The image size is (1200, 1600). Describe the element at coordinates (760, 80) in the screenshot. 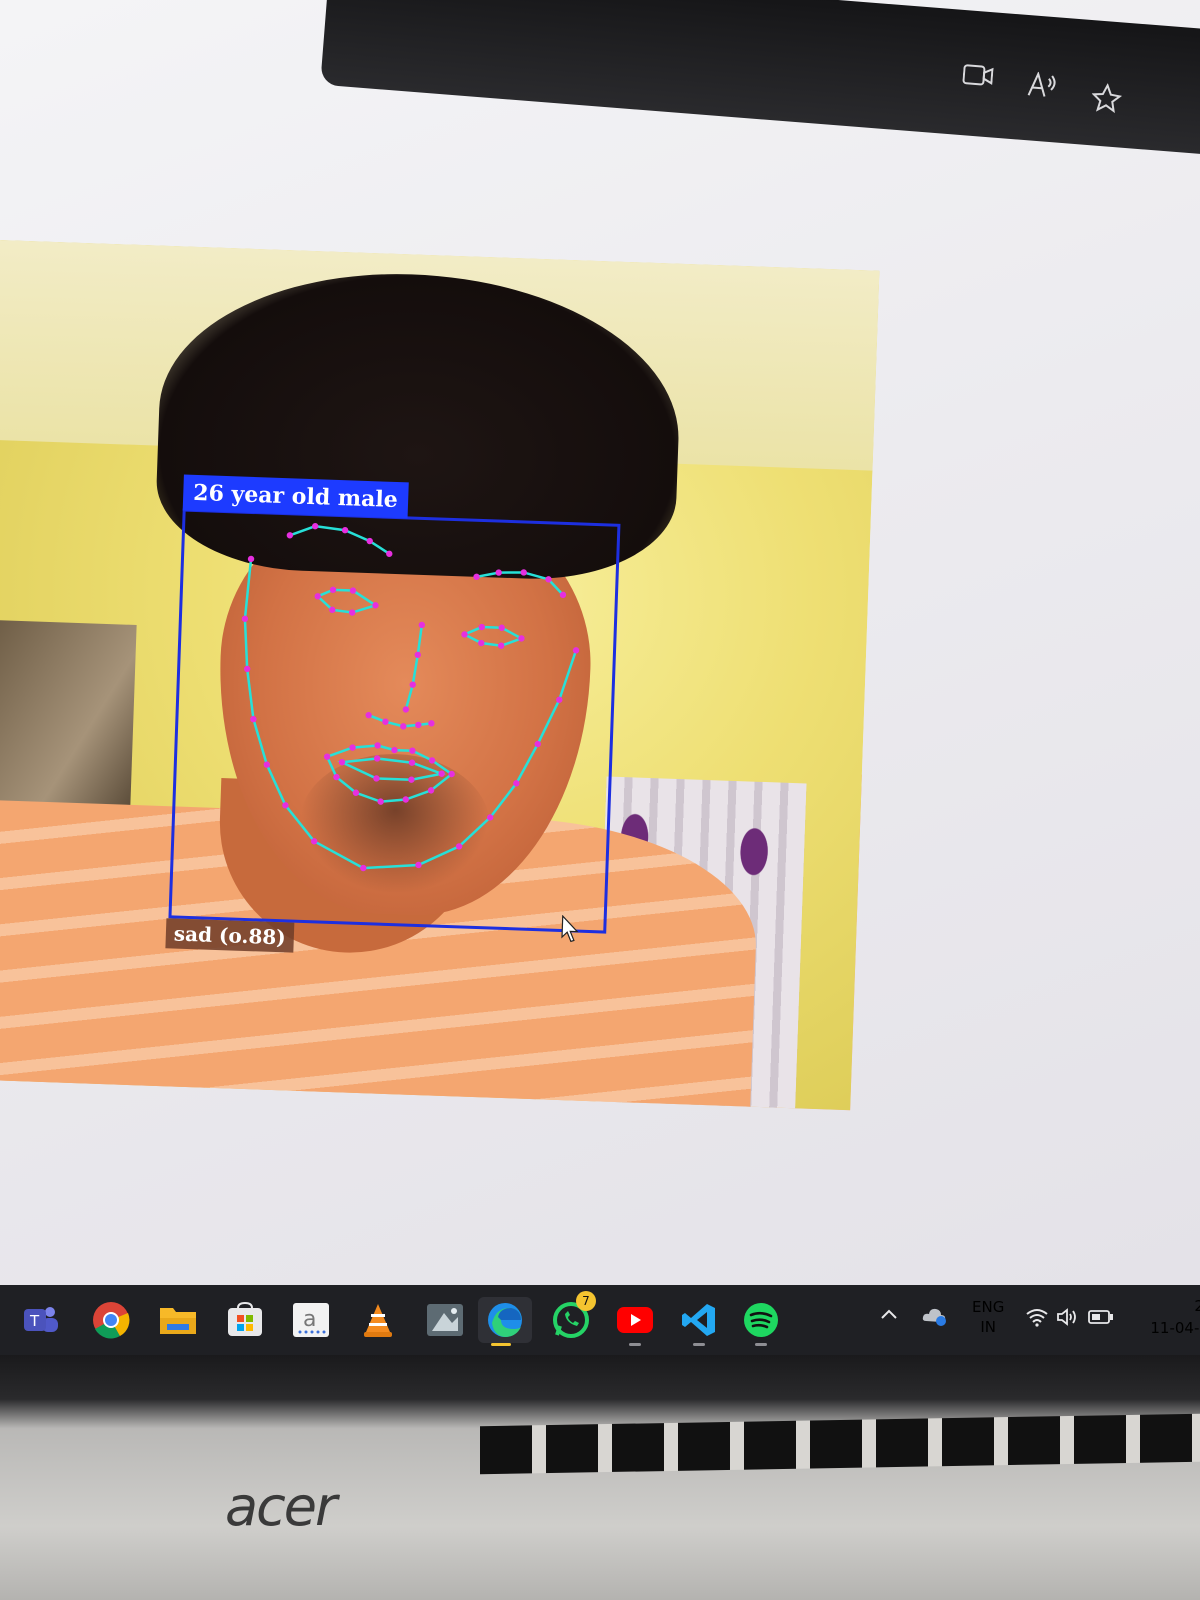

I see `browser-toolbar` at that location.